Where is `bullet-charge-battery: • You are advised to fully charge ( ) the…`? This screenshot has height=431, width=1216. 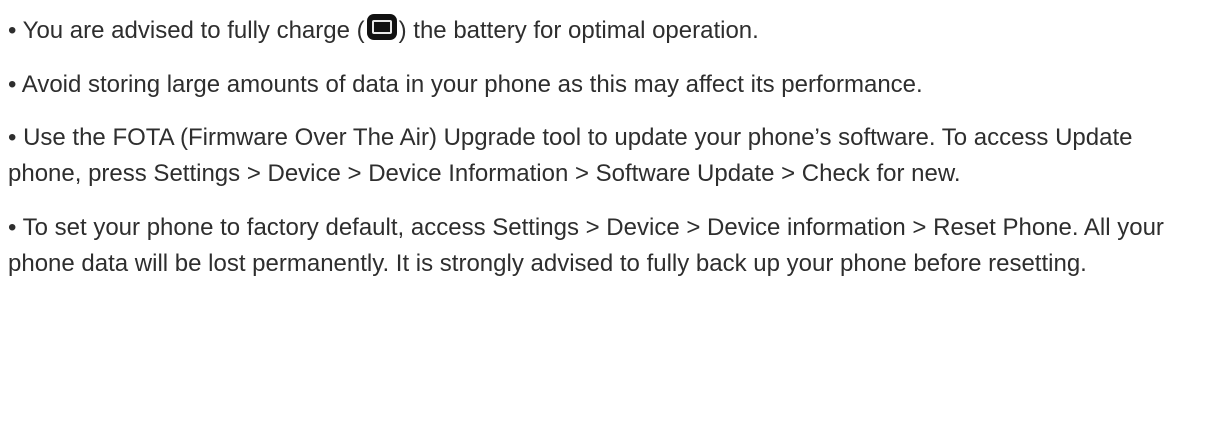 bullet-charge-battery: • You are advised to fully charge ( ) the… is located at coordinates (608, 31).